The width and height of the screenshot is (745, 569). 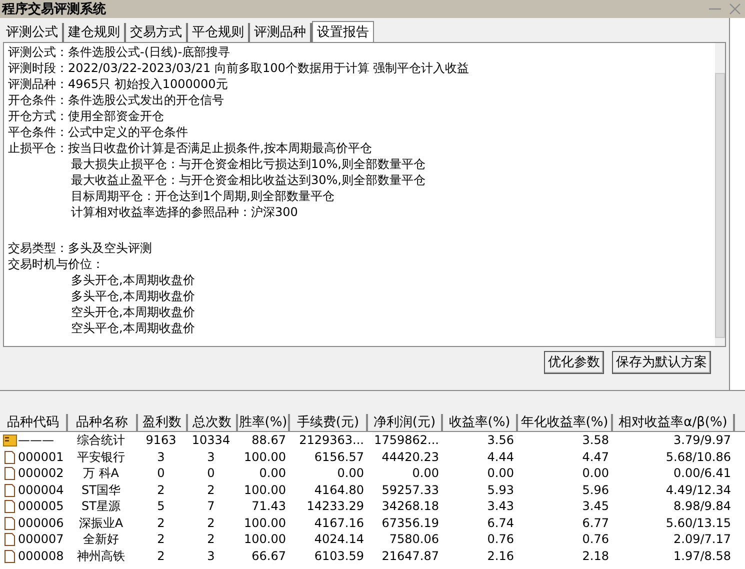 I want to click on table-cell: 全新好, so click(x=101, y=539).